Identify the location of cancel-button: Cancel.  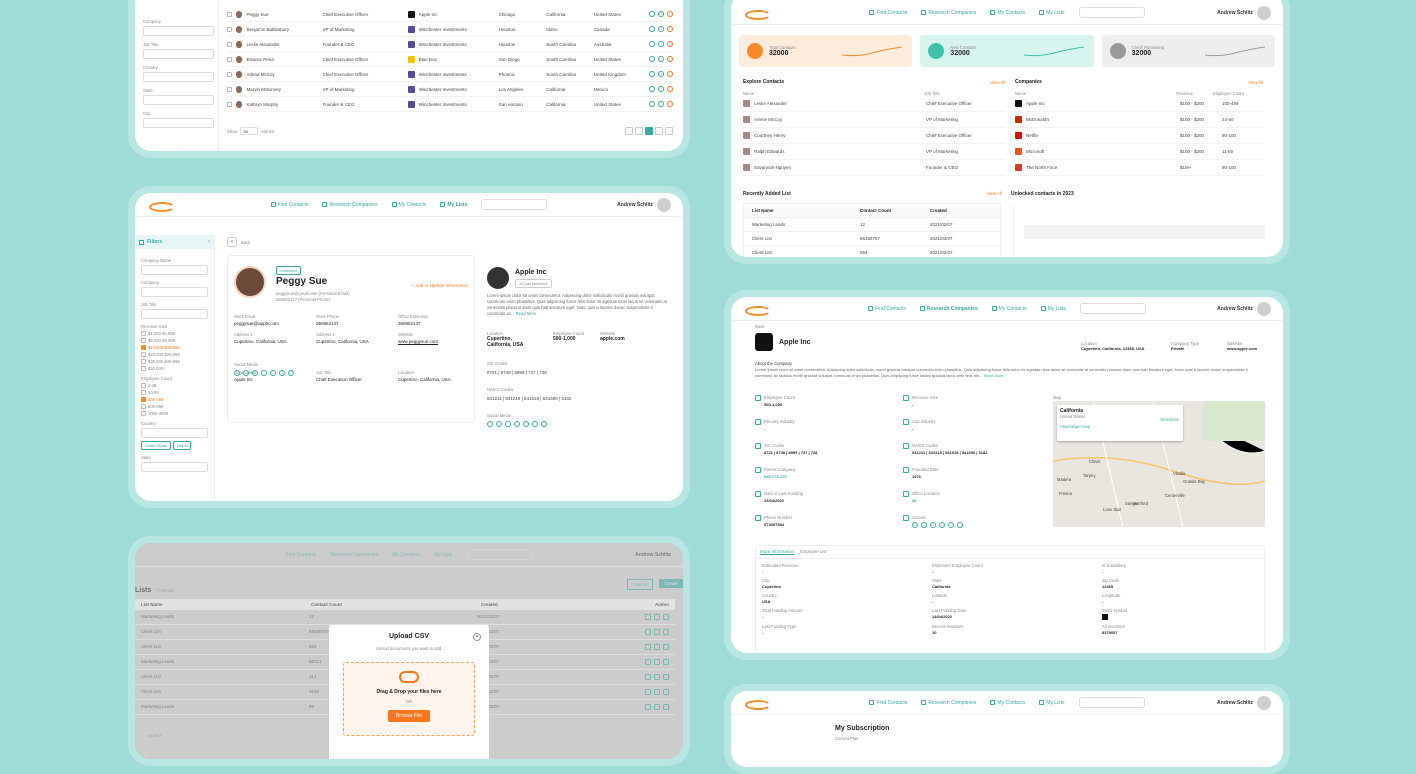
(639, 584).